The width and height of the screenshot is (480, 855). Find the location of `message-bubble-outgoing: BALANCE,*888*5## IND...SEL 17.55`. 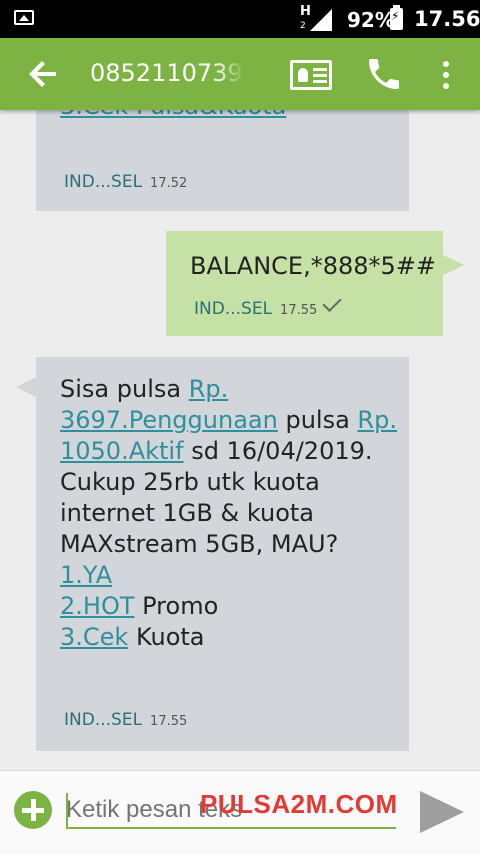

message-bubble-outgoing: BALANCE,*888*5## IND...SEL 17.55 is located at coordinates (315, 283).